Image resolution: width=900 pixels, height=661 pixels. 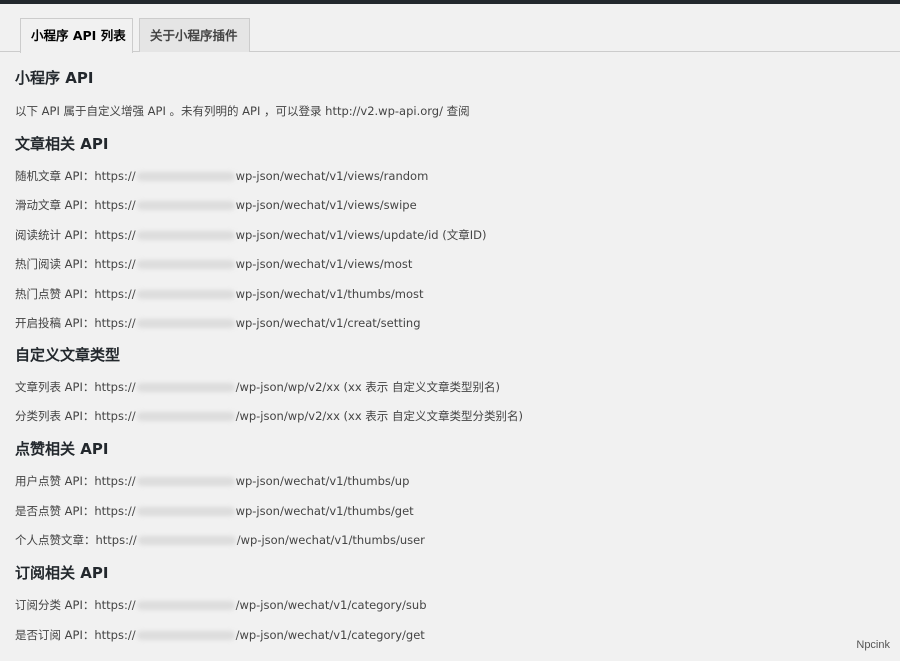 I want to click on api-label: 随机文章 API：https://, so click(x=75, y=176).